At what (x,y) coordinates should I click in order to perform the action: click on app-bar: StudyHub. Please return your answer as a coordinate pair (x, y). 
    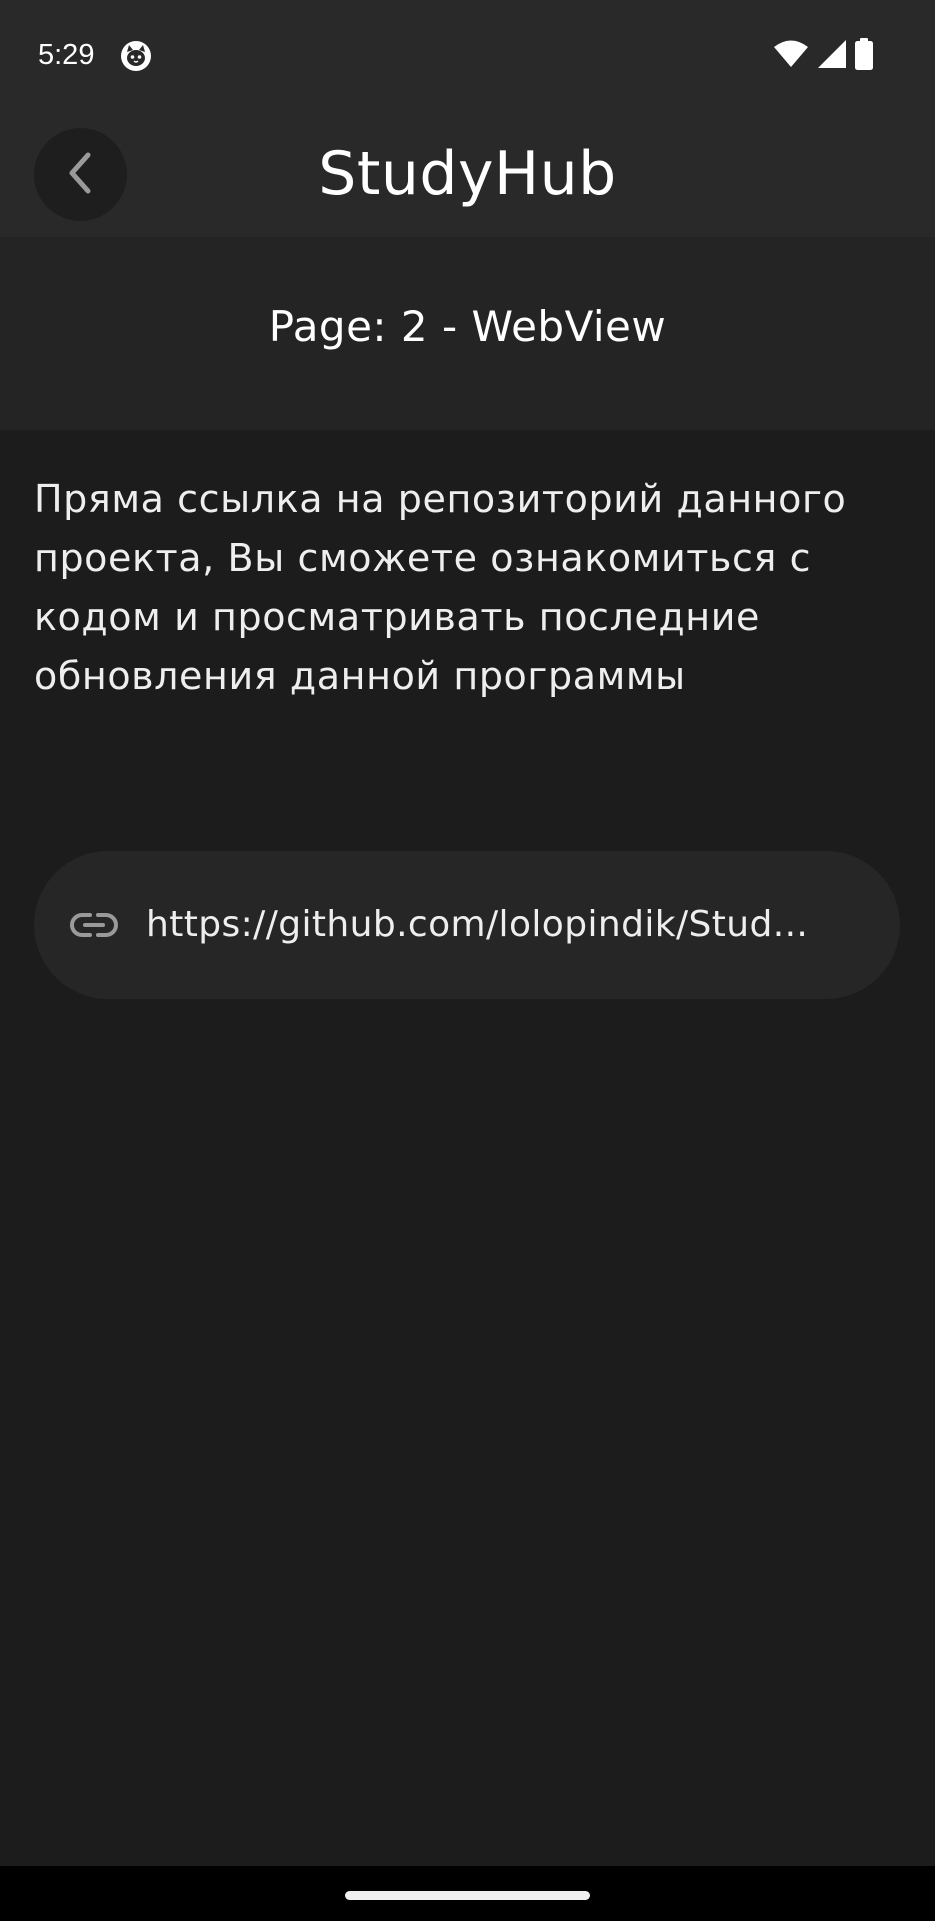
    Looking at the image, I should click on (467, 172).